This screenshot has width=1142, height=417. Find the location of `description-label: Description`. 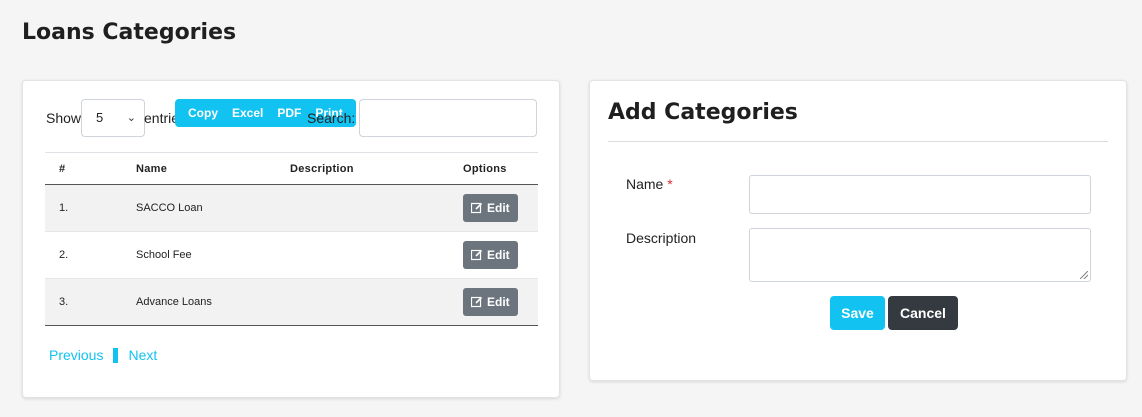

description-label: Description is located at coordinates (661, 238).